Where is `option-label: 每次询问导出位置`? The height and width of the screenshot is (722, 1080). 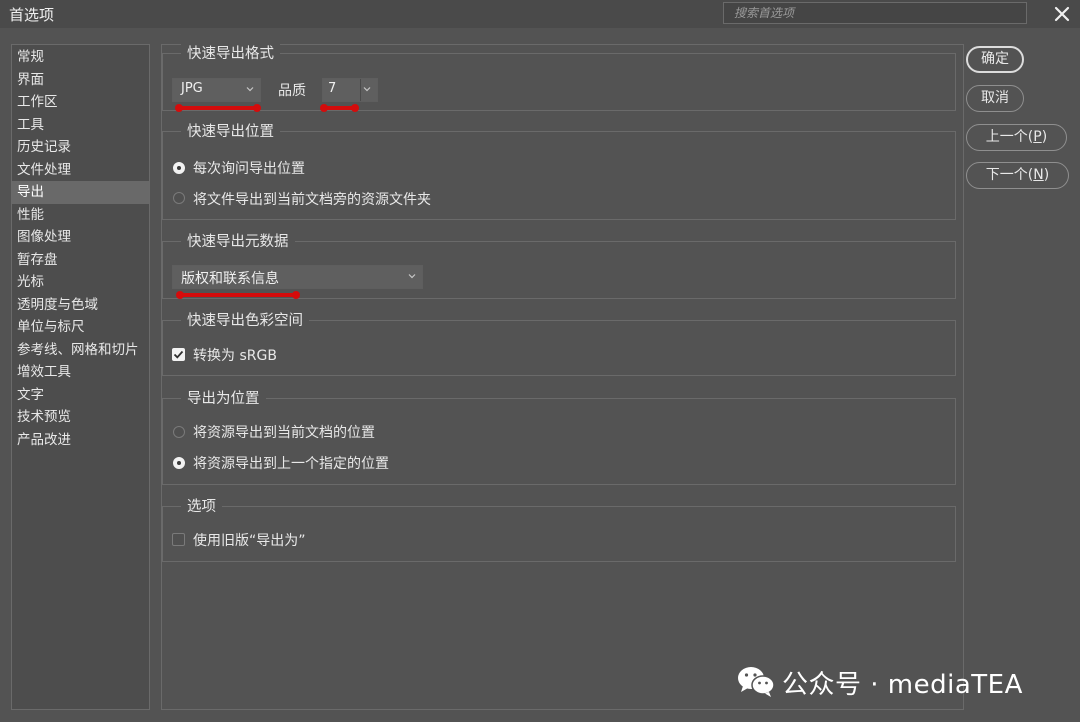 option-label: 每次询问导出位置 is located at coordinates (249, 169).